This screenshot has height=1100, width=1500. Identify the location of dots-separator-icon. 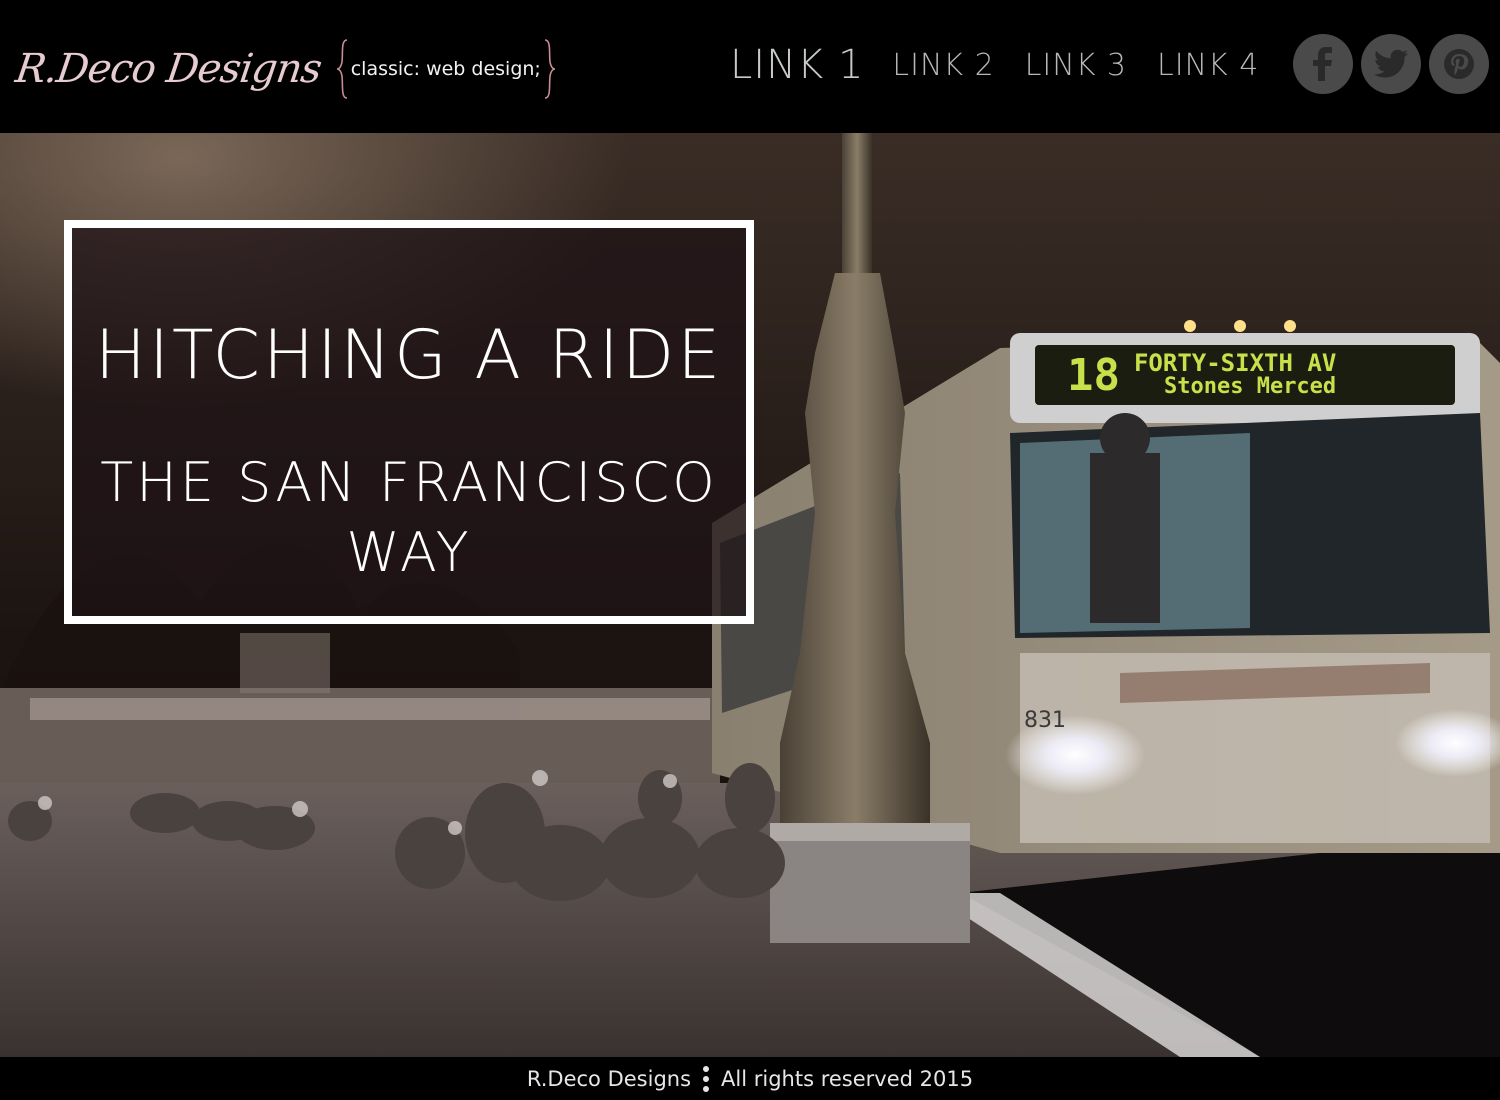
(706, 1079).